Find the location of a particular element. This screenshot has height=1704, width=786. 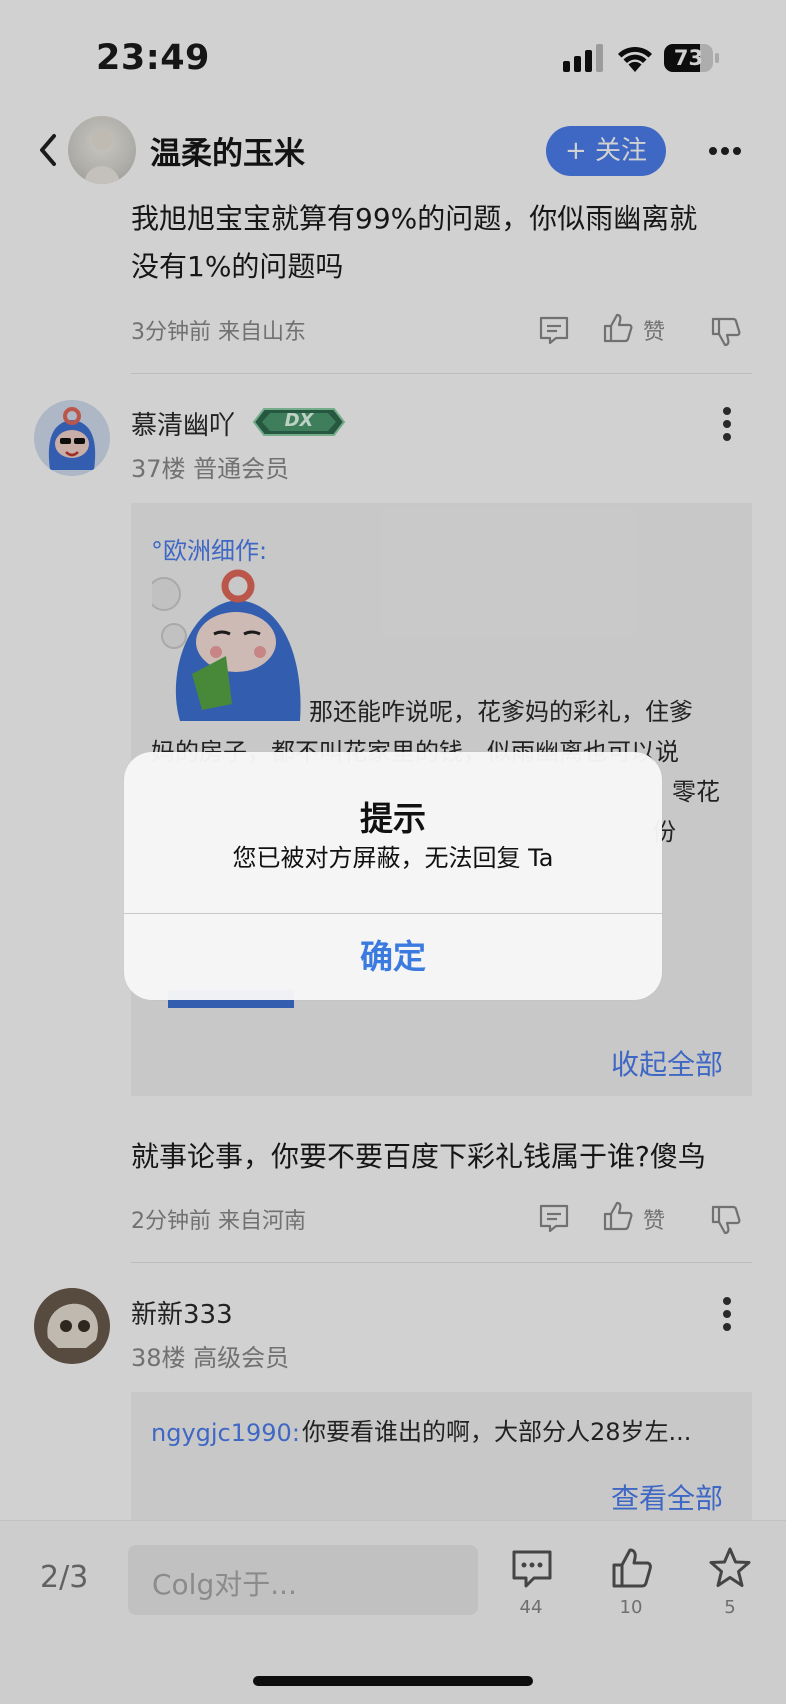

confirm-button: 确定 is located at coordinates (393, 957).